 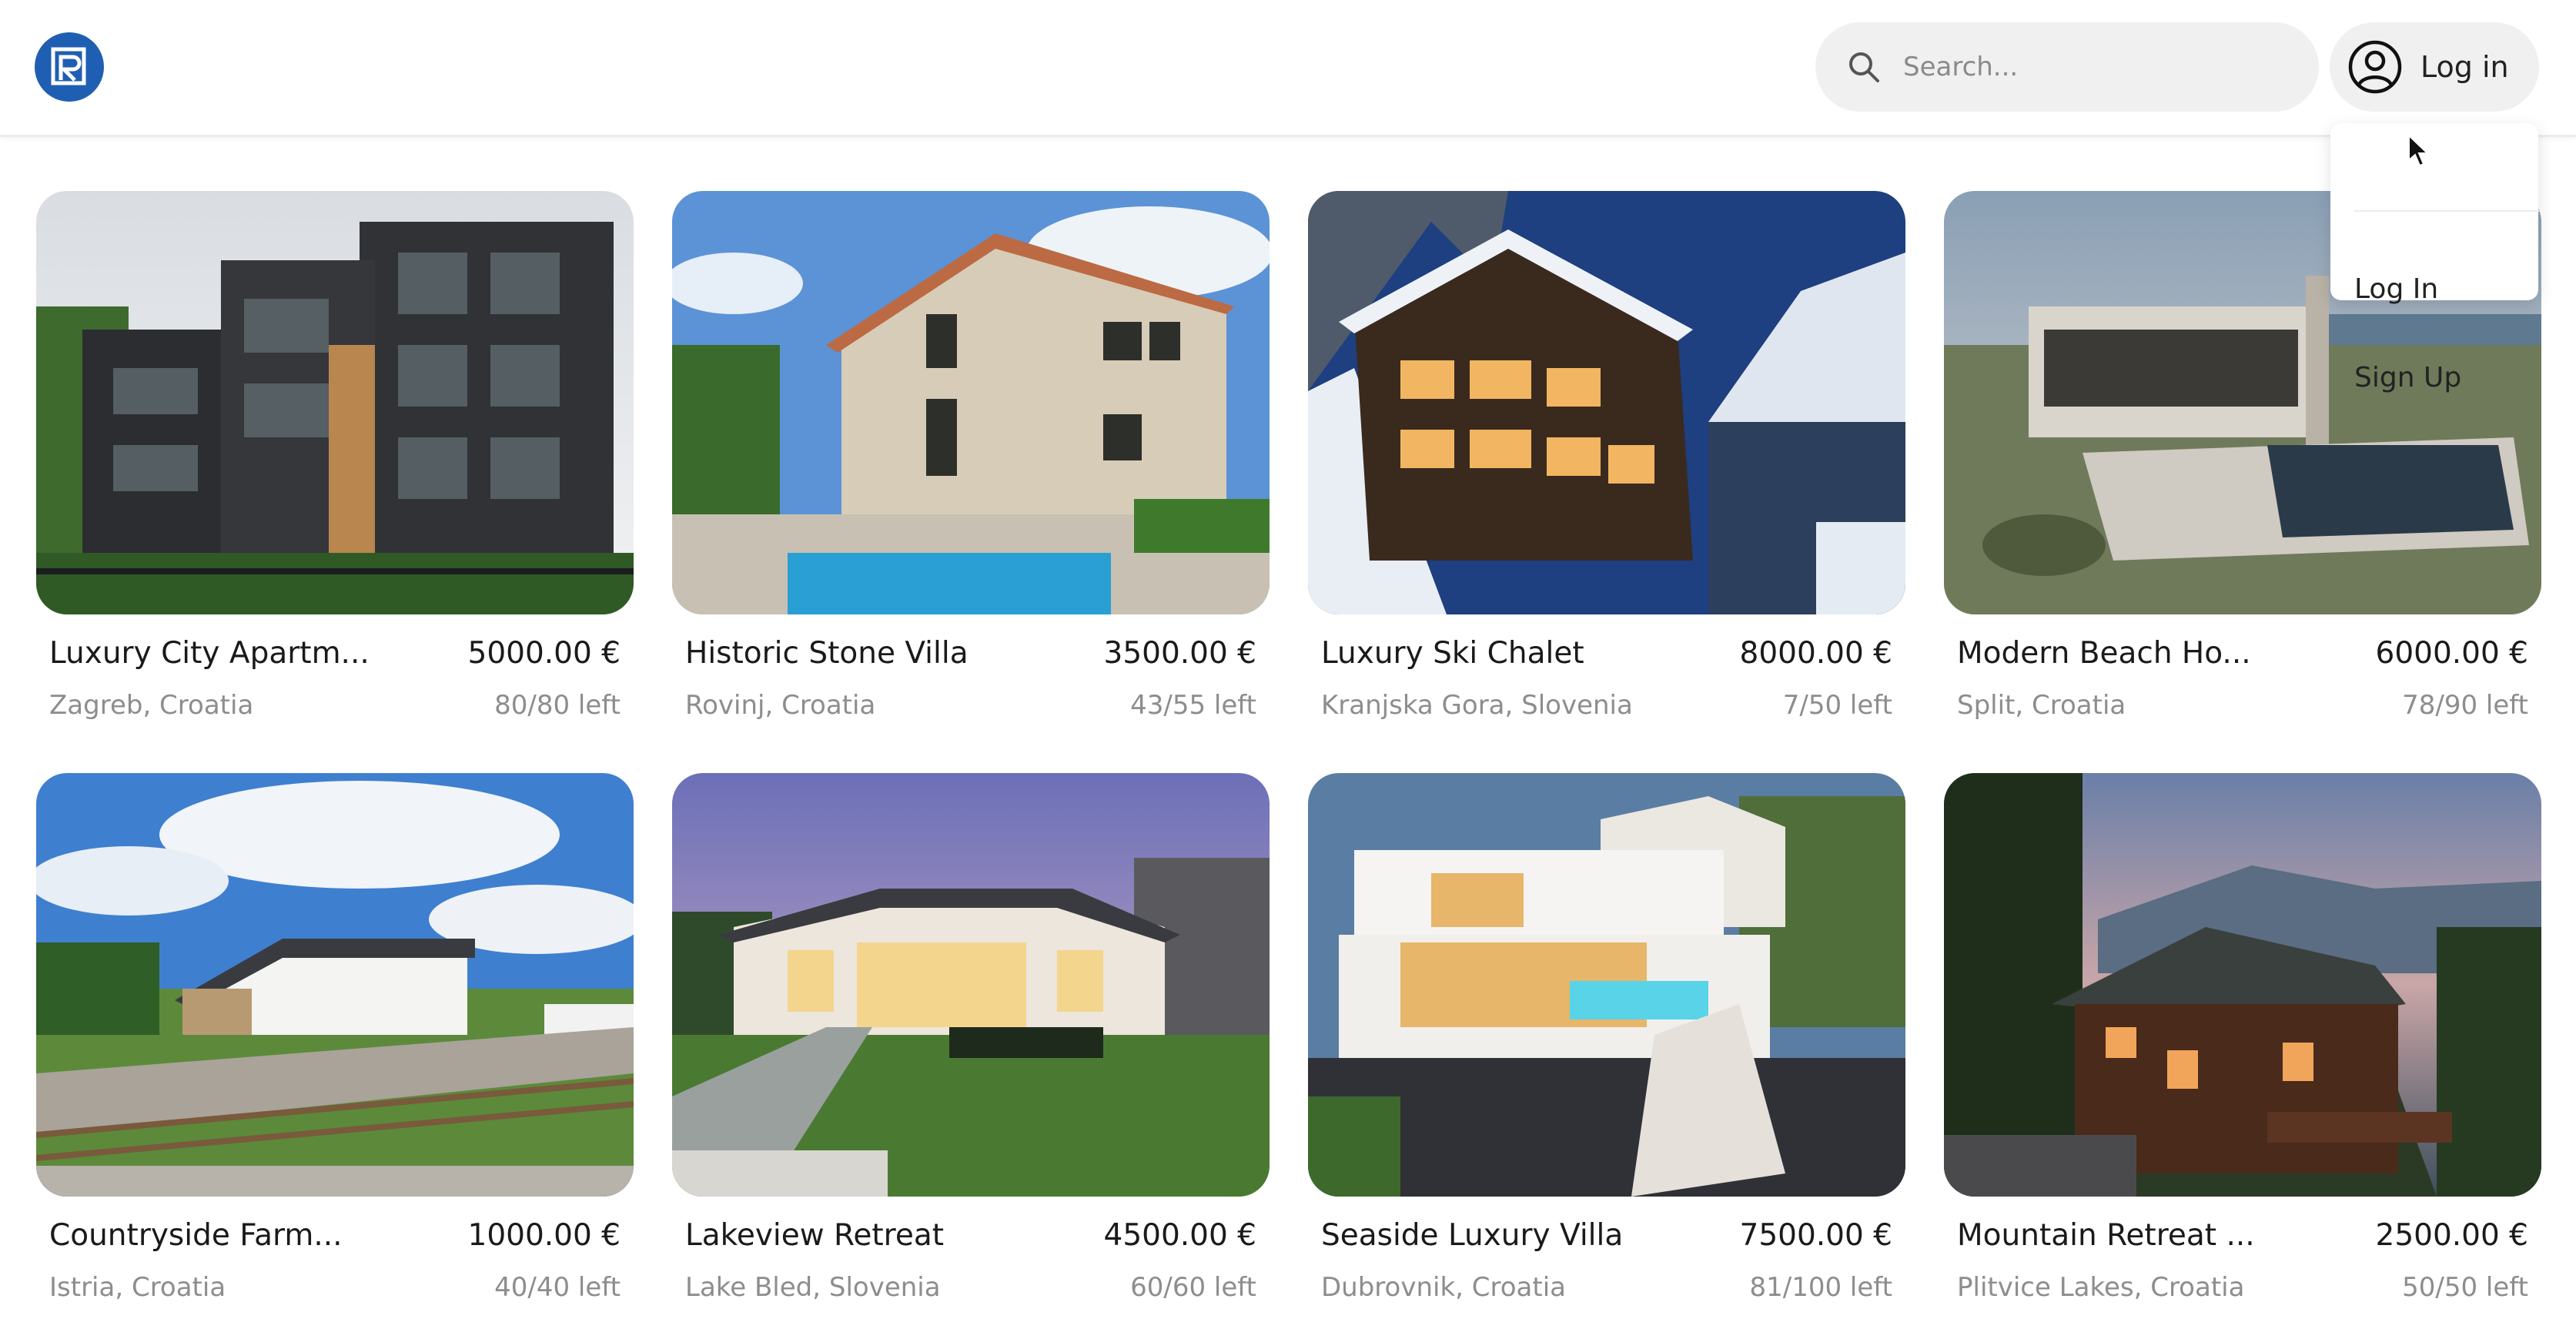 What do you see at coordinates (2375, 67) in the screenshot?
I see `user-circle-icon` at bounding box center [2375, 67].